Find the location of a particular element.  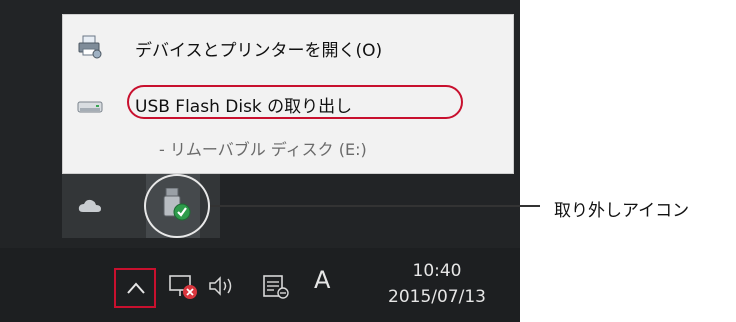

network-error-icon is located at coordinates (183, 287).